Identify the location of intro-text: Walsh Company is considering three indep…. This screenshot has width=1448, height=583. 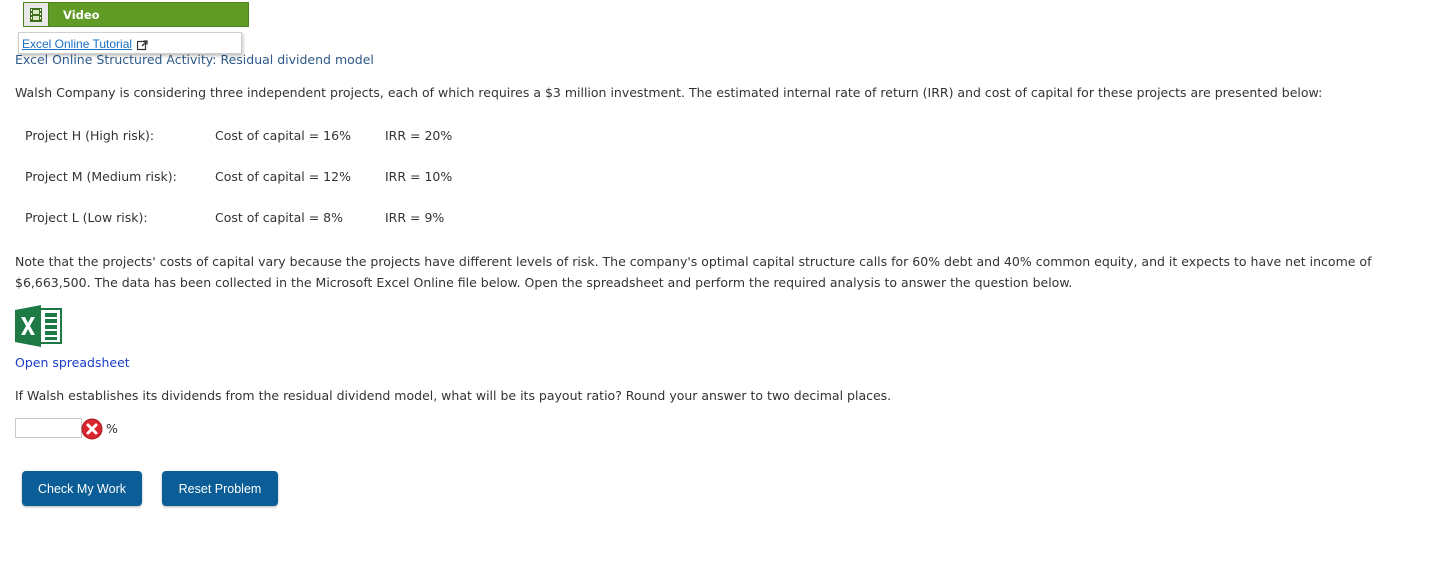
(669, 92).